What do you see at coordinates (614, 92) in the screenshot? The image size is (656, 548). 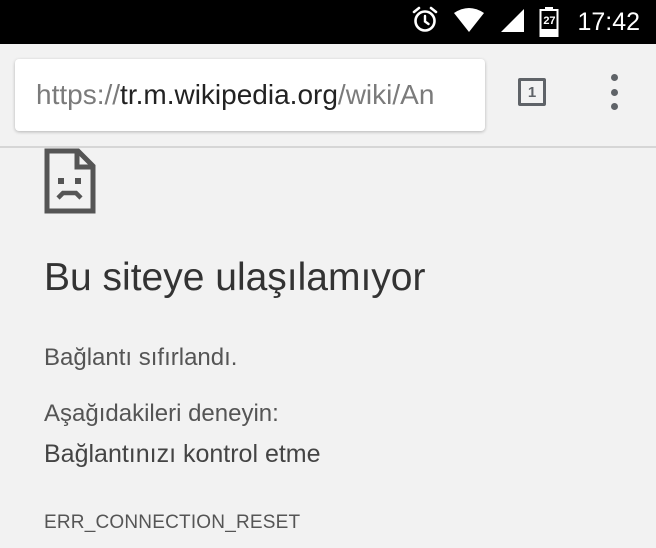 I see `overflow-menu-icon` at bounding box center [614, 92].